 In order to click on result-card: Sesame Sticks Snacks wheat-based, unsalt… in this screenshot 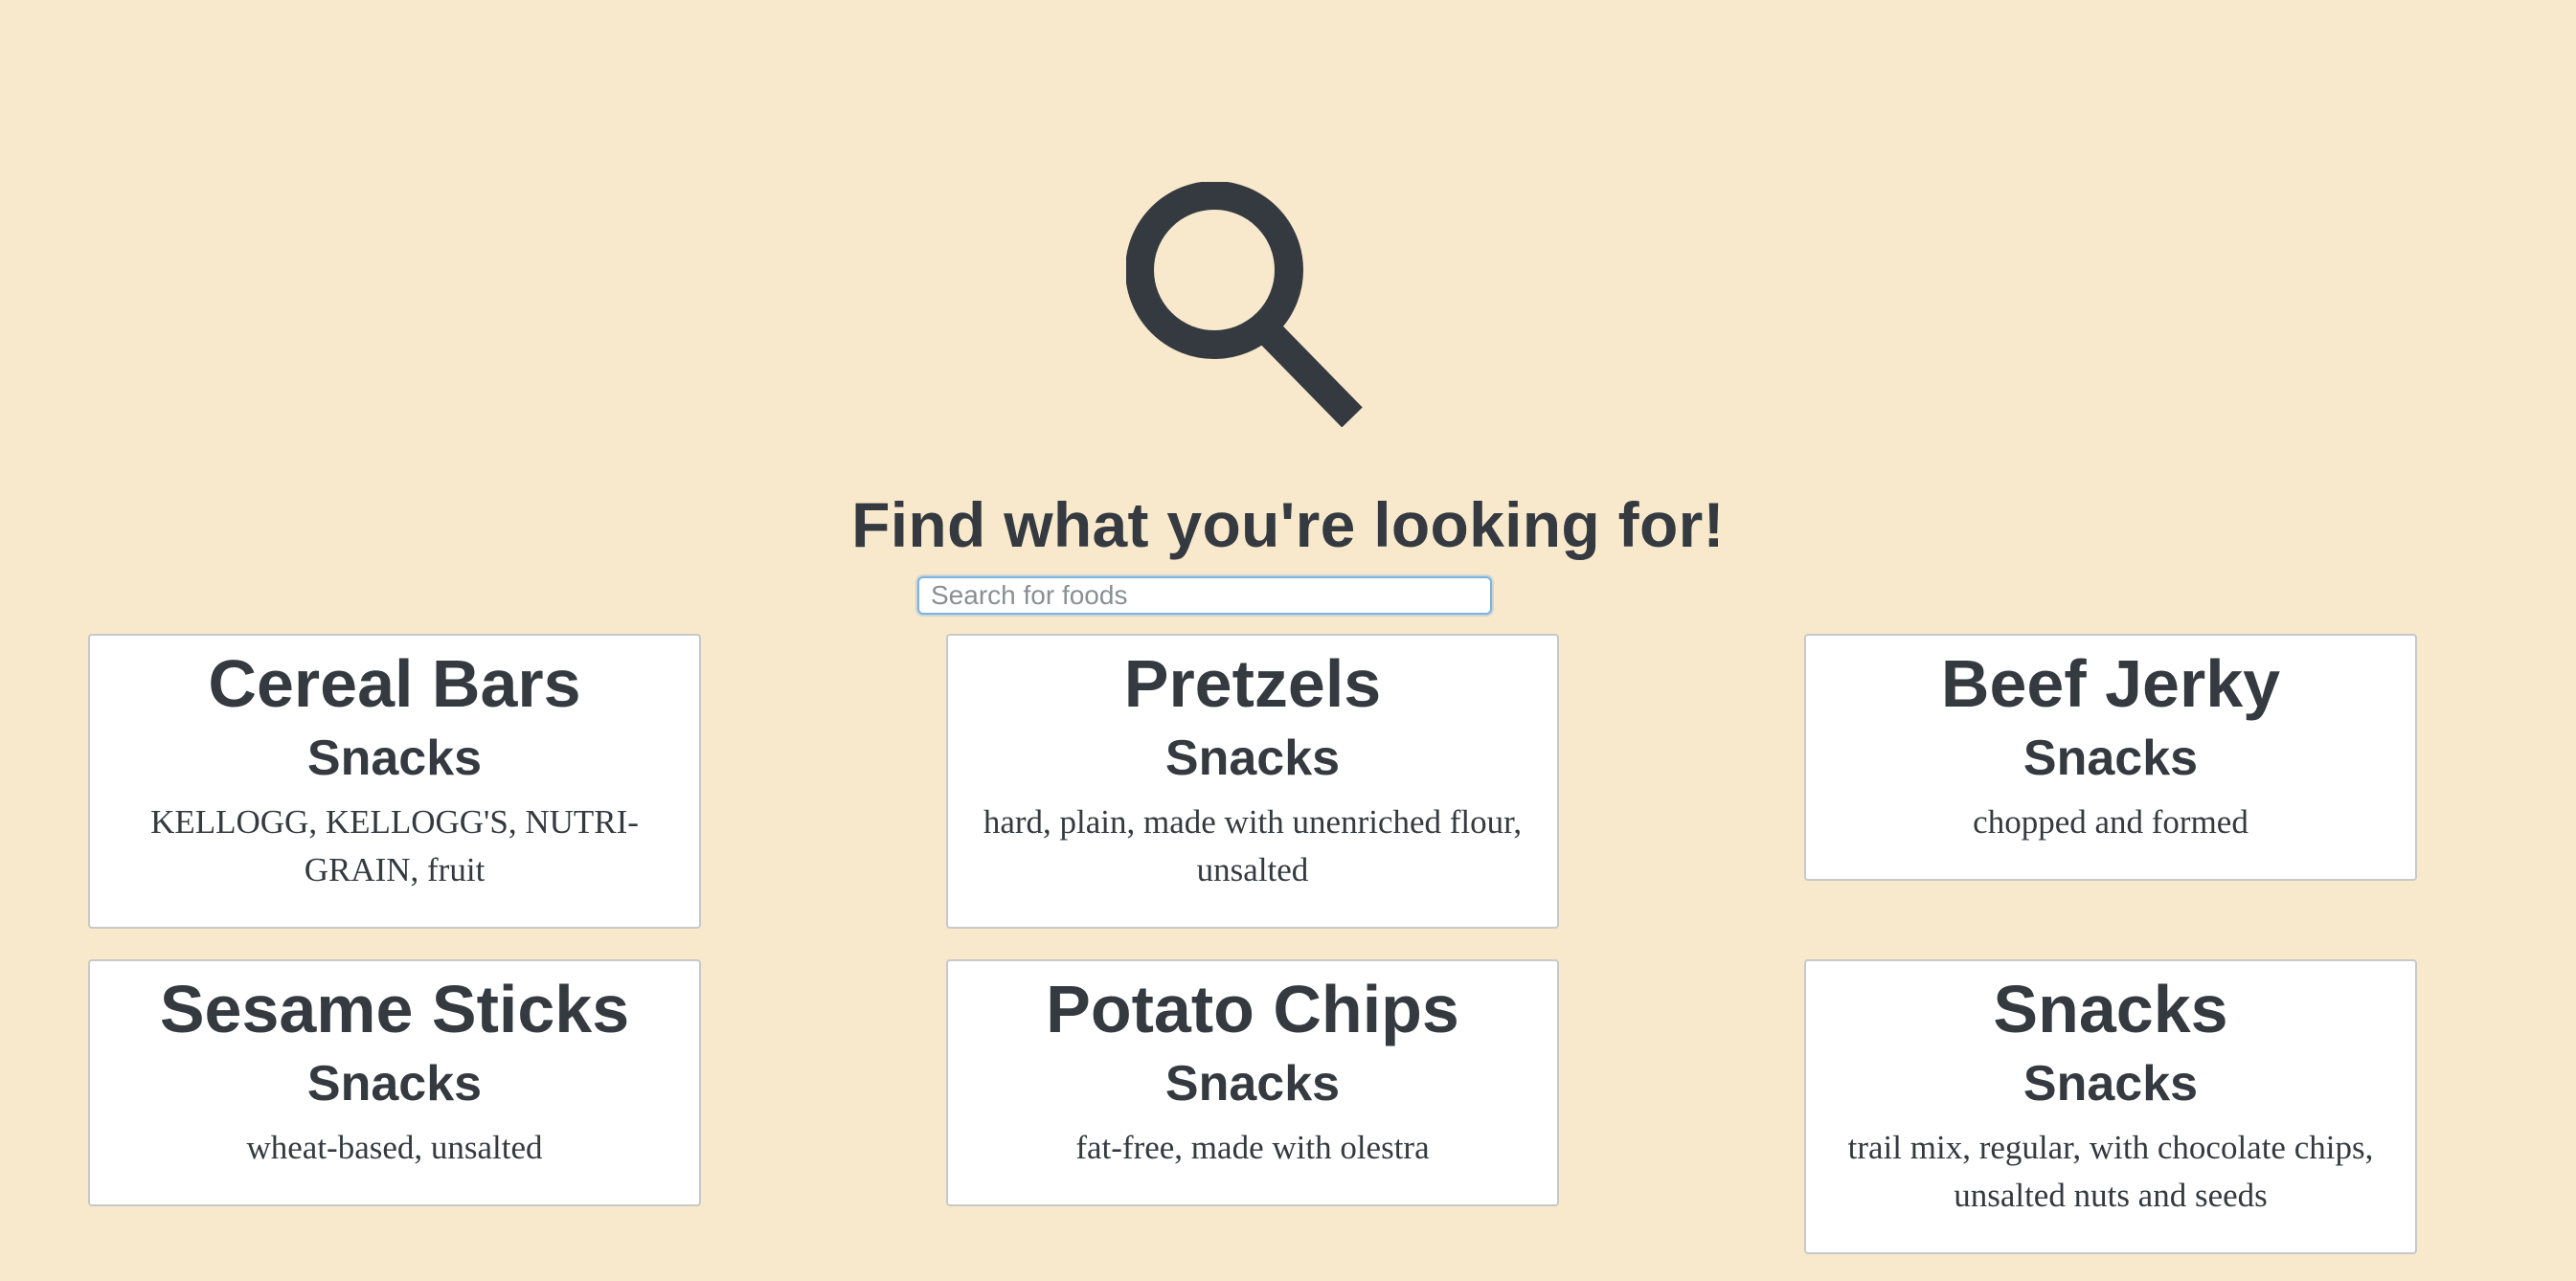, I will do `click(394, 1082)`.